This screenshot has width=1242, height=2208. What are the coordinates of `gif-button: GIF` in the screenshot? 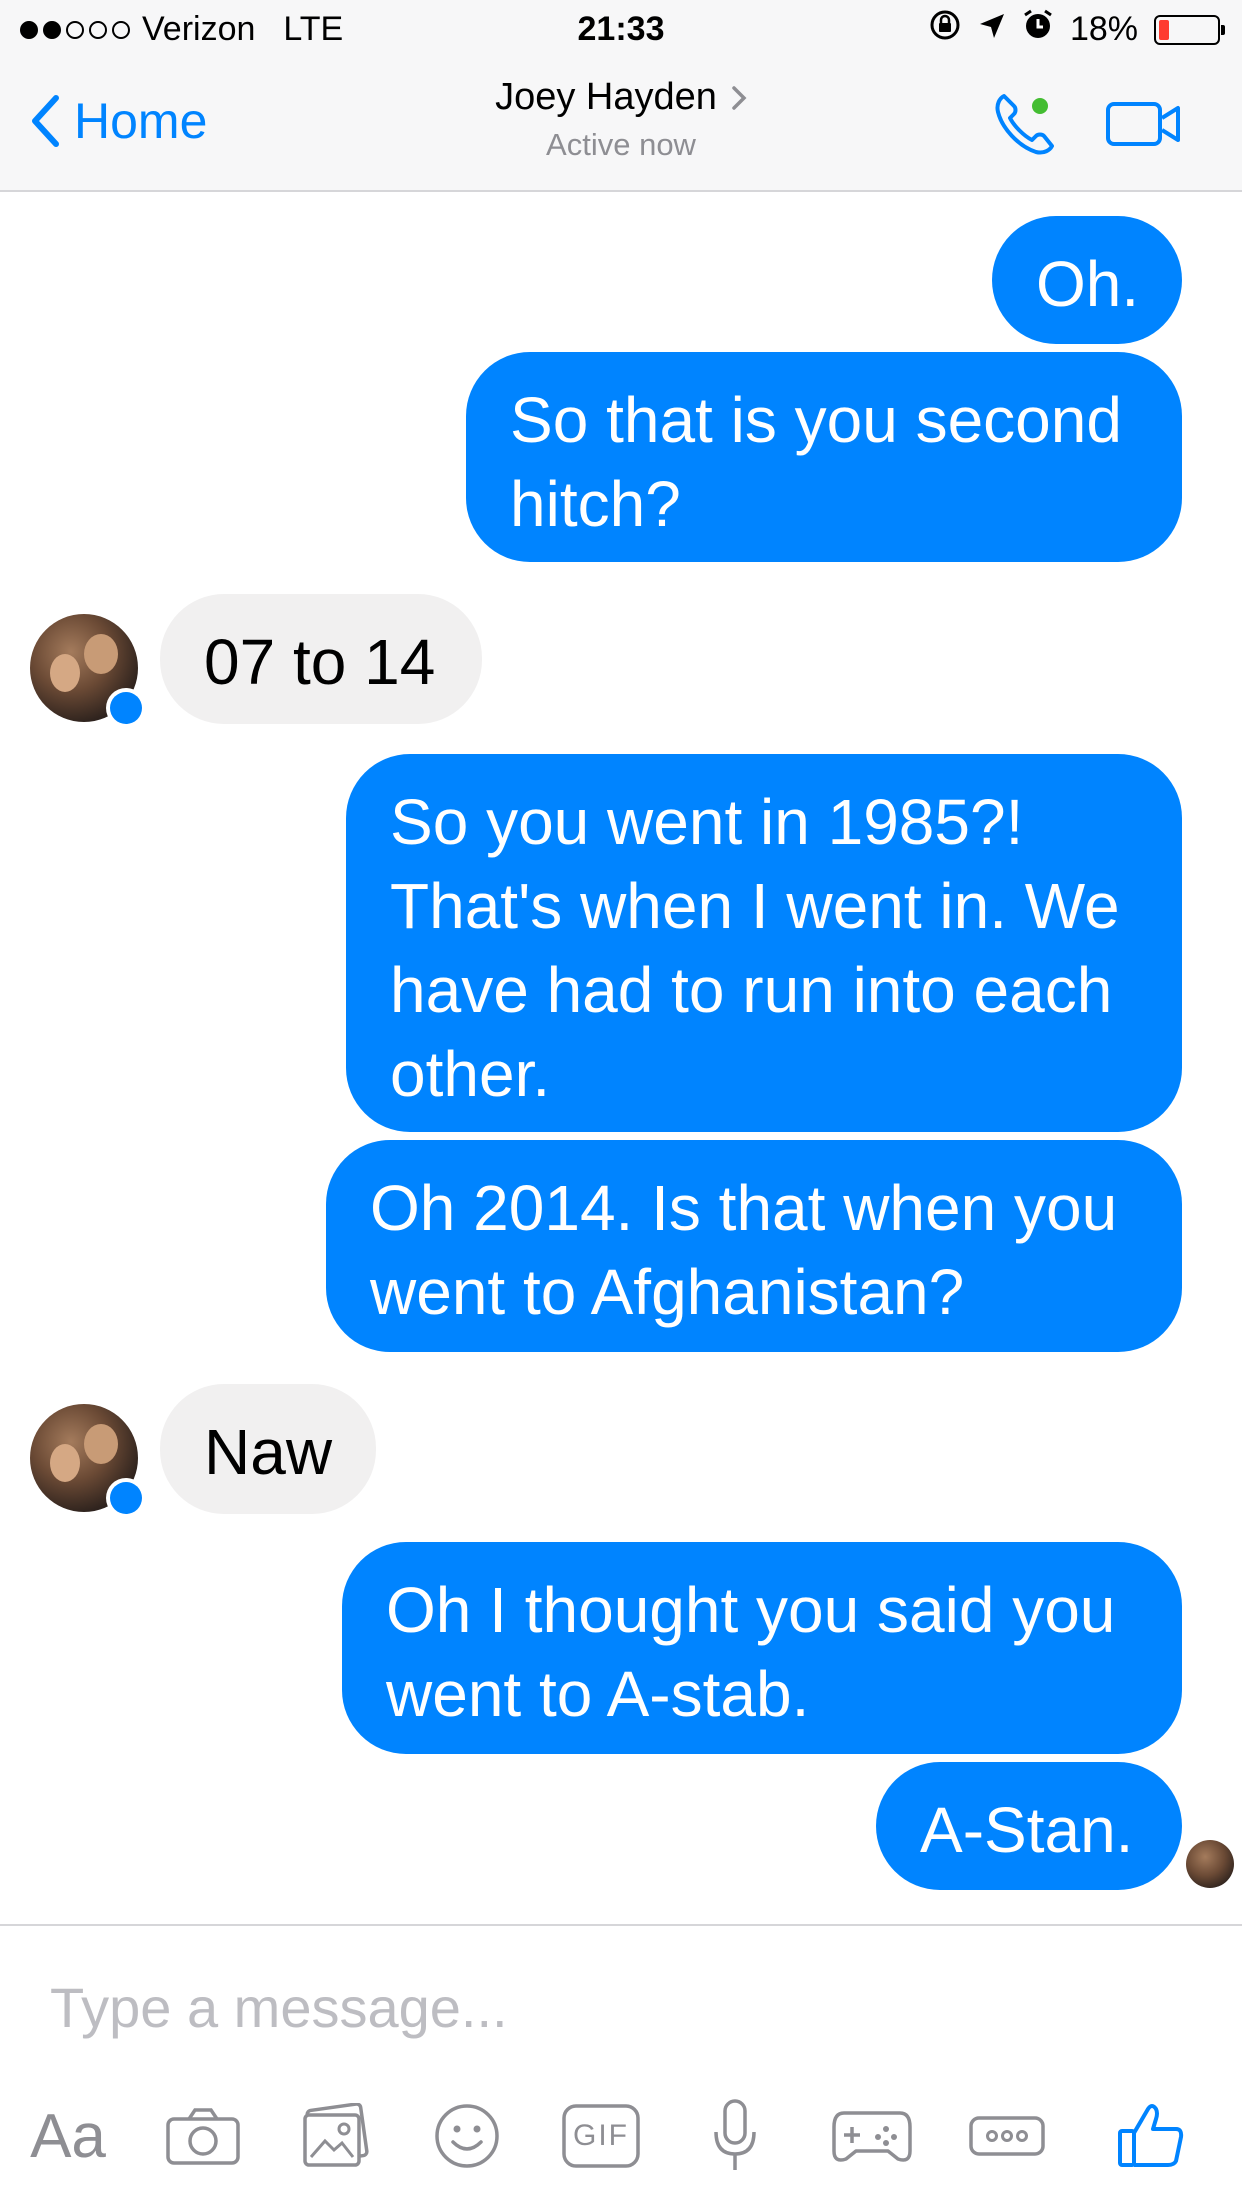 It's located at (601, 2136).